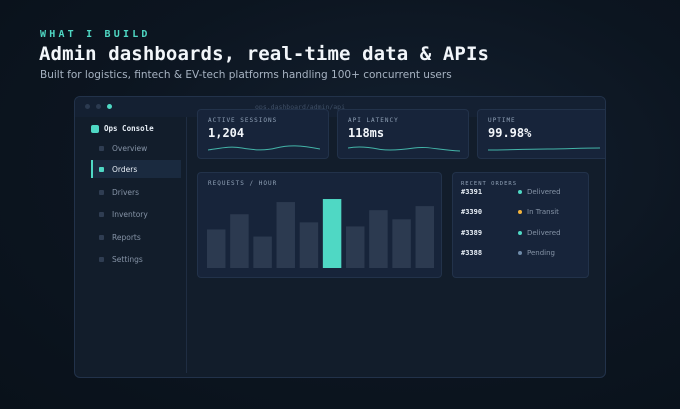 Image resolution: width=680 pixels, height=409 pixels. I want to click on sidebar-item-reports: Reports, so click(136, 237).